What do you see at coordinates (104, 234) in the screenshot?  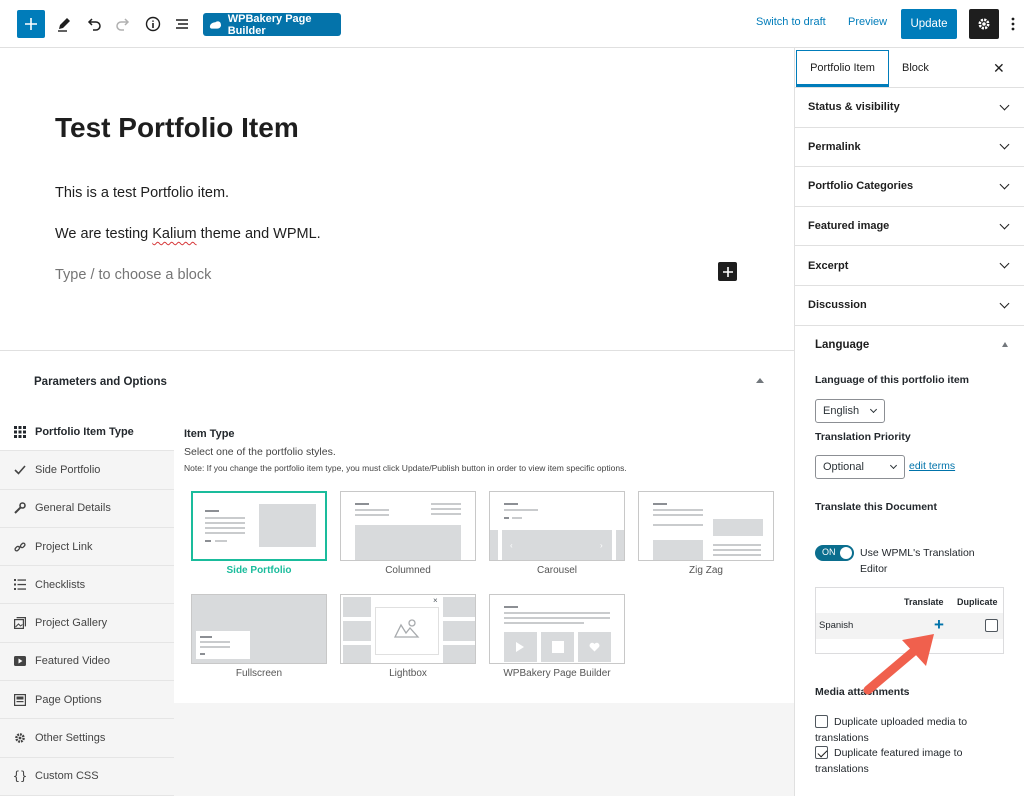 I see `paragraph-text: We are testing` at bounding box center [104, 234].